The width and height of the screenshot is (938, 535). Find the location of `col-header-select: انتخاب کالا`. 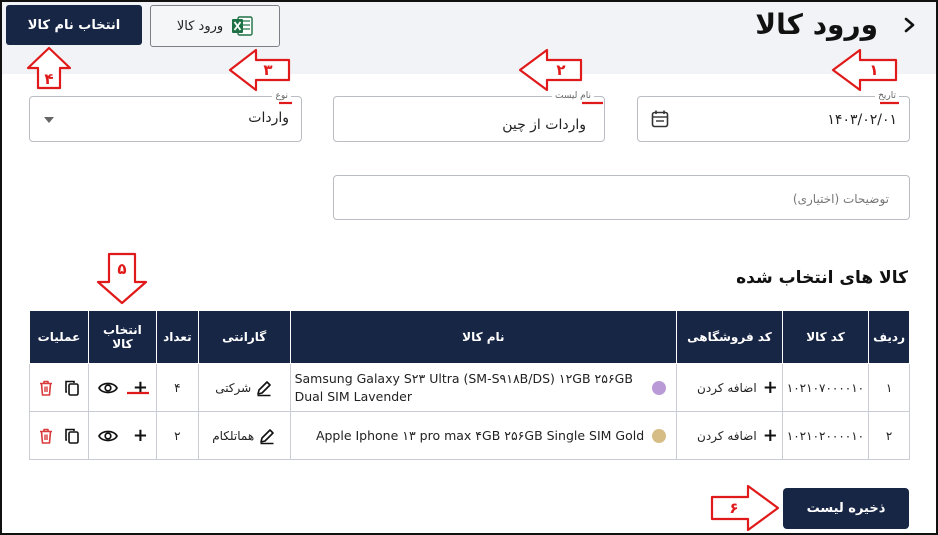

col-header-select: انتخاب کالا is located at coordinates (122, 337).